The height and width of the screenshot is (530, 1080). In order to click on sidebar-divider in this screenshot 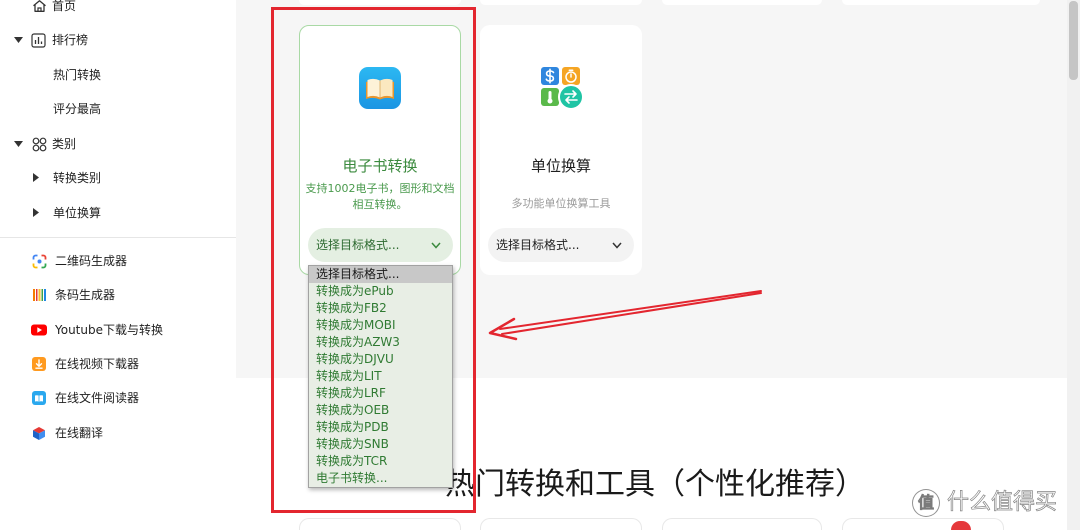, I will do `click(118, 237)`.